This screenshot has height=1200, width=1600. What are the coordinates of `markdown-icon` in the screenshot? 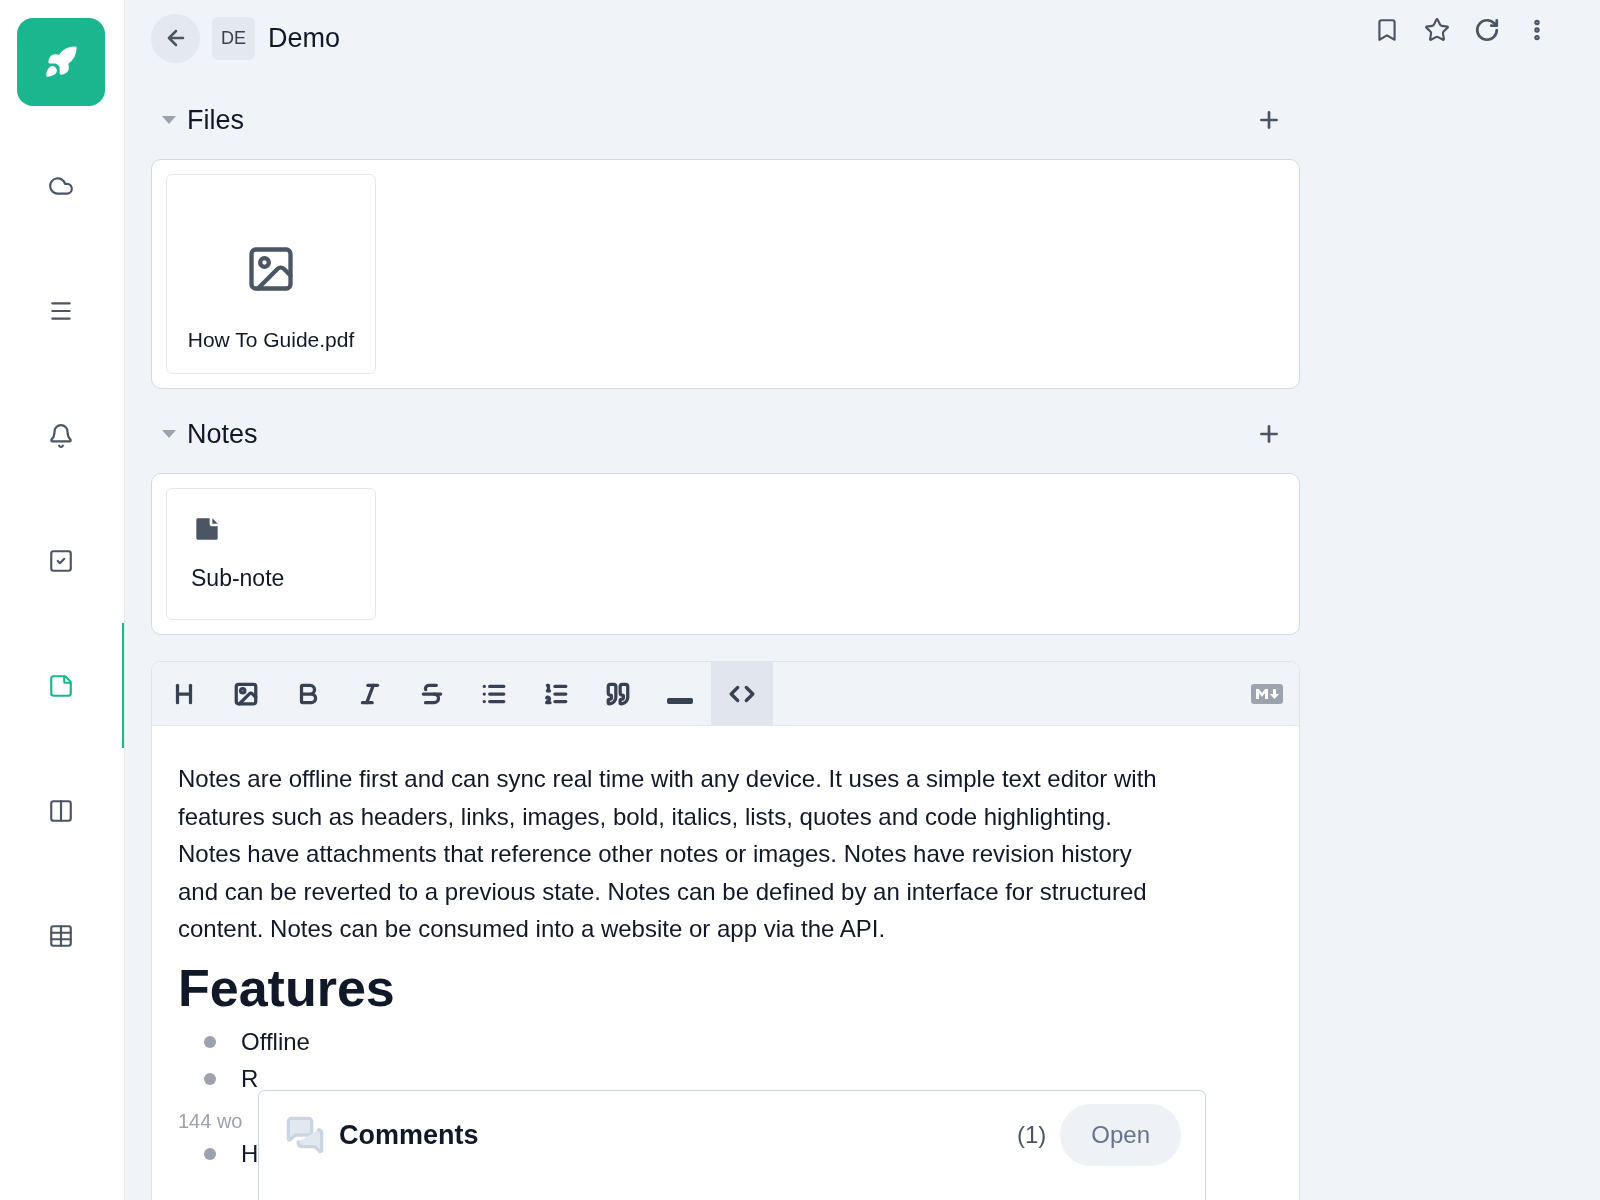 It's located at (1267, 693).